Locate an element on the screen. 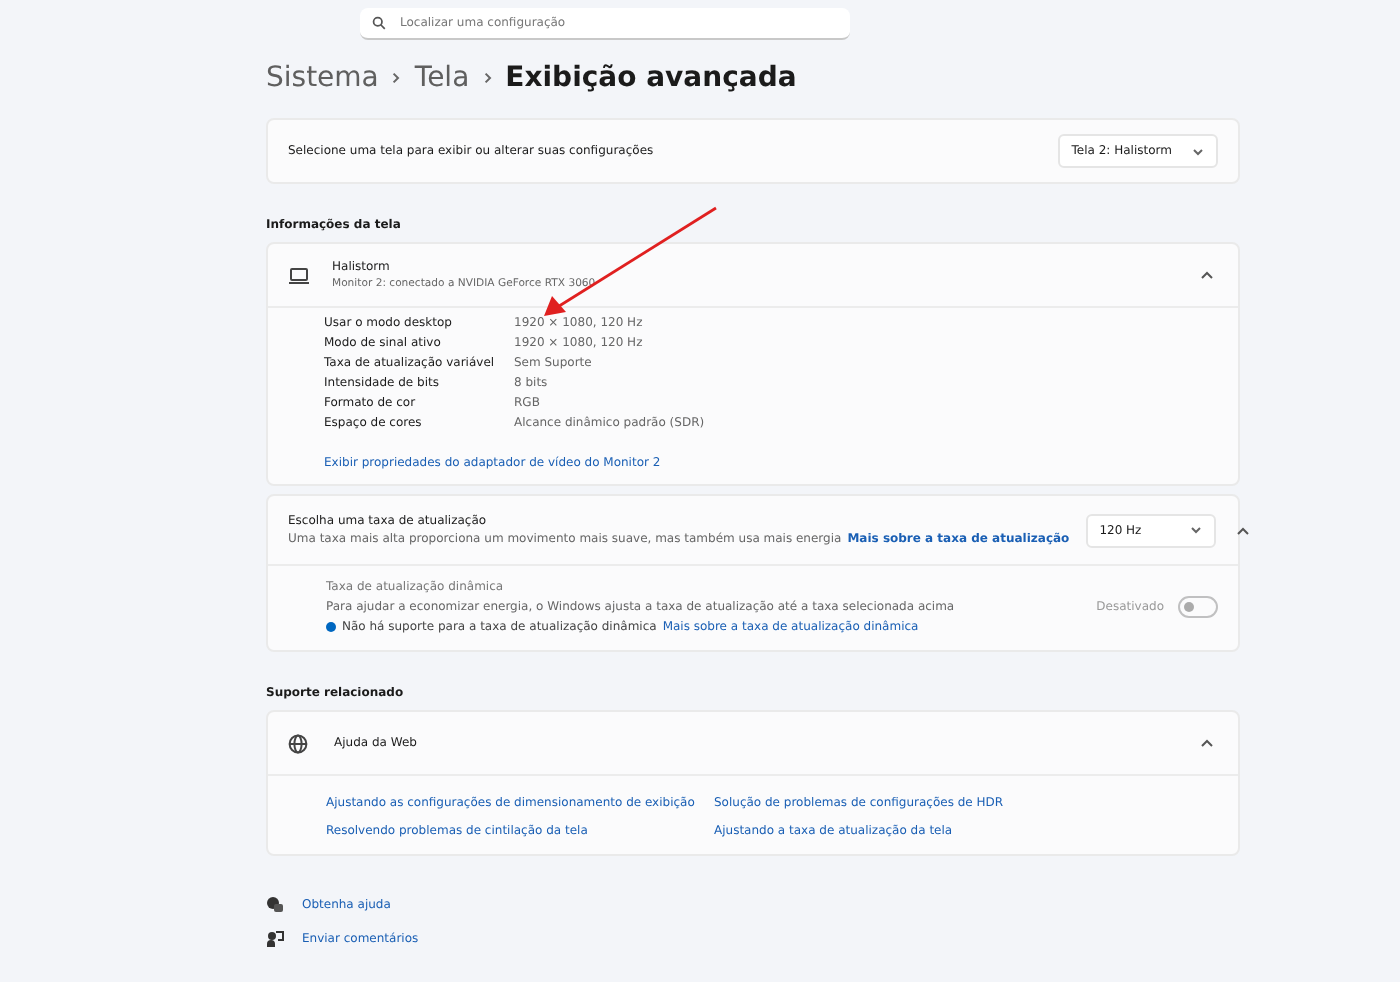 Image resolution: width=1400 pixels, height=982 pixels. help-icon is located at coordinates (275, 905).